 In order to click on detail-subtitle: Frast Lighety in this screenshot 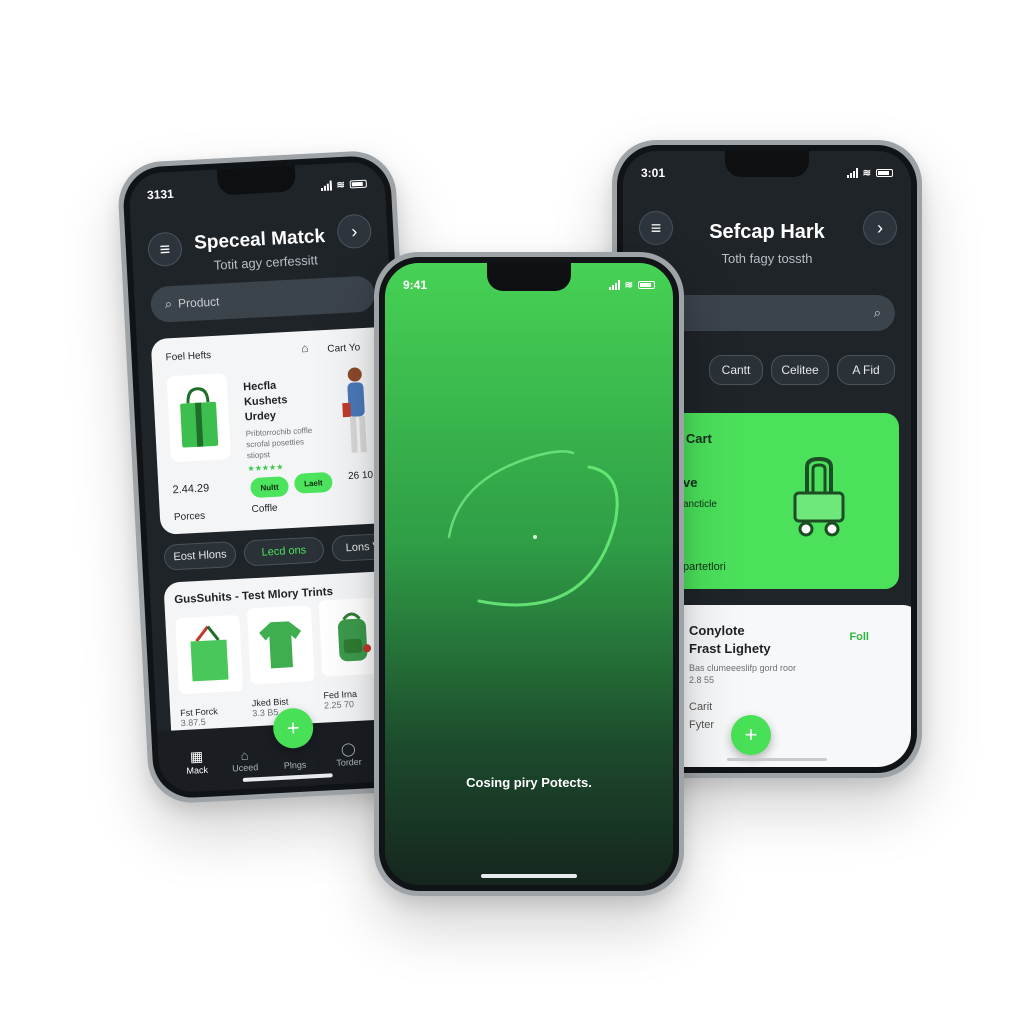, I will do `click(730, 648)`.